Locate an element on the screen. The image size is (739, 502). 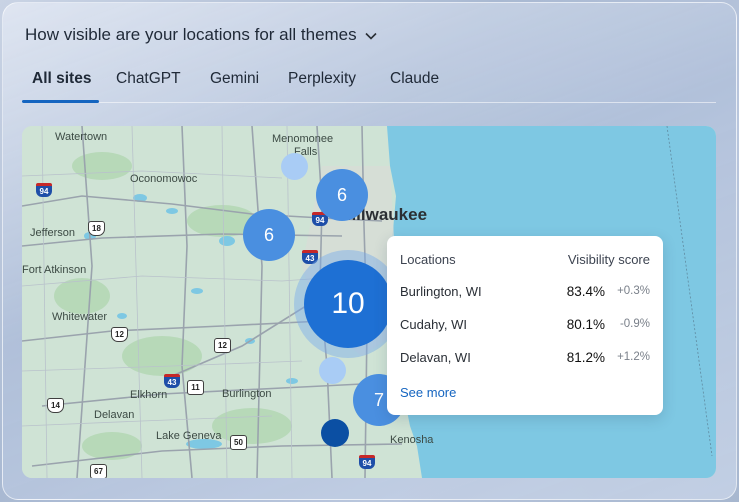
visibility-score: 80.1% is located at coordinates (585, 324).